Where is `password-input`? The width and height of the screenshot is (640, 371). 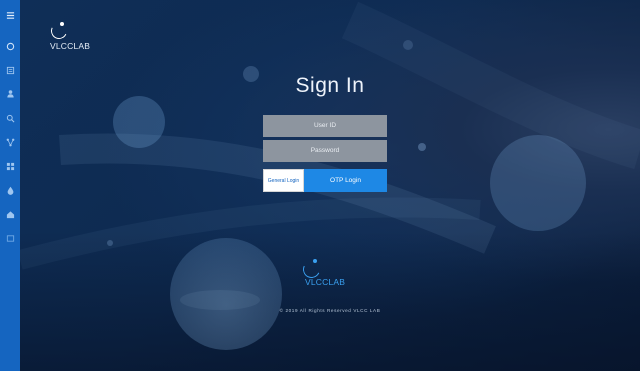
password-input is located at coordinates (325, 151).